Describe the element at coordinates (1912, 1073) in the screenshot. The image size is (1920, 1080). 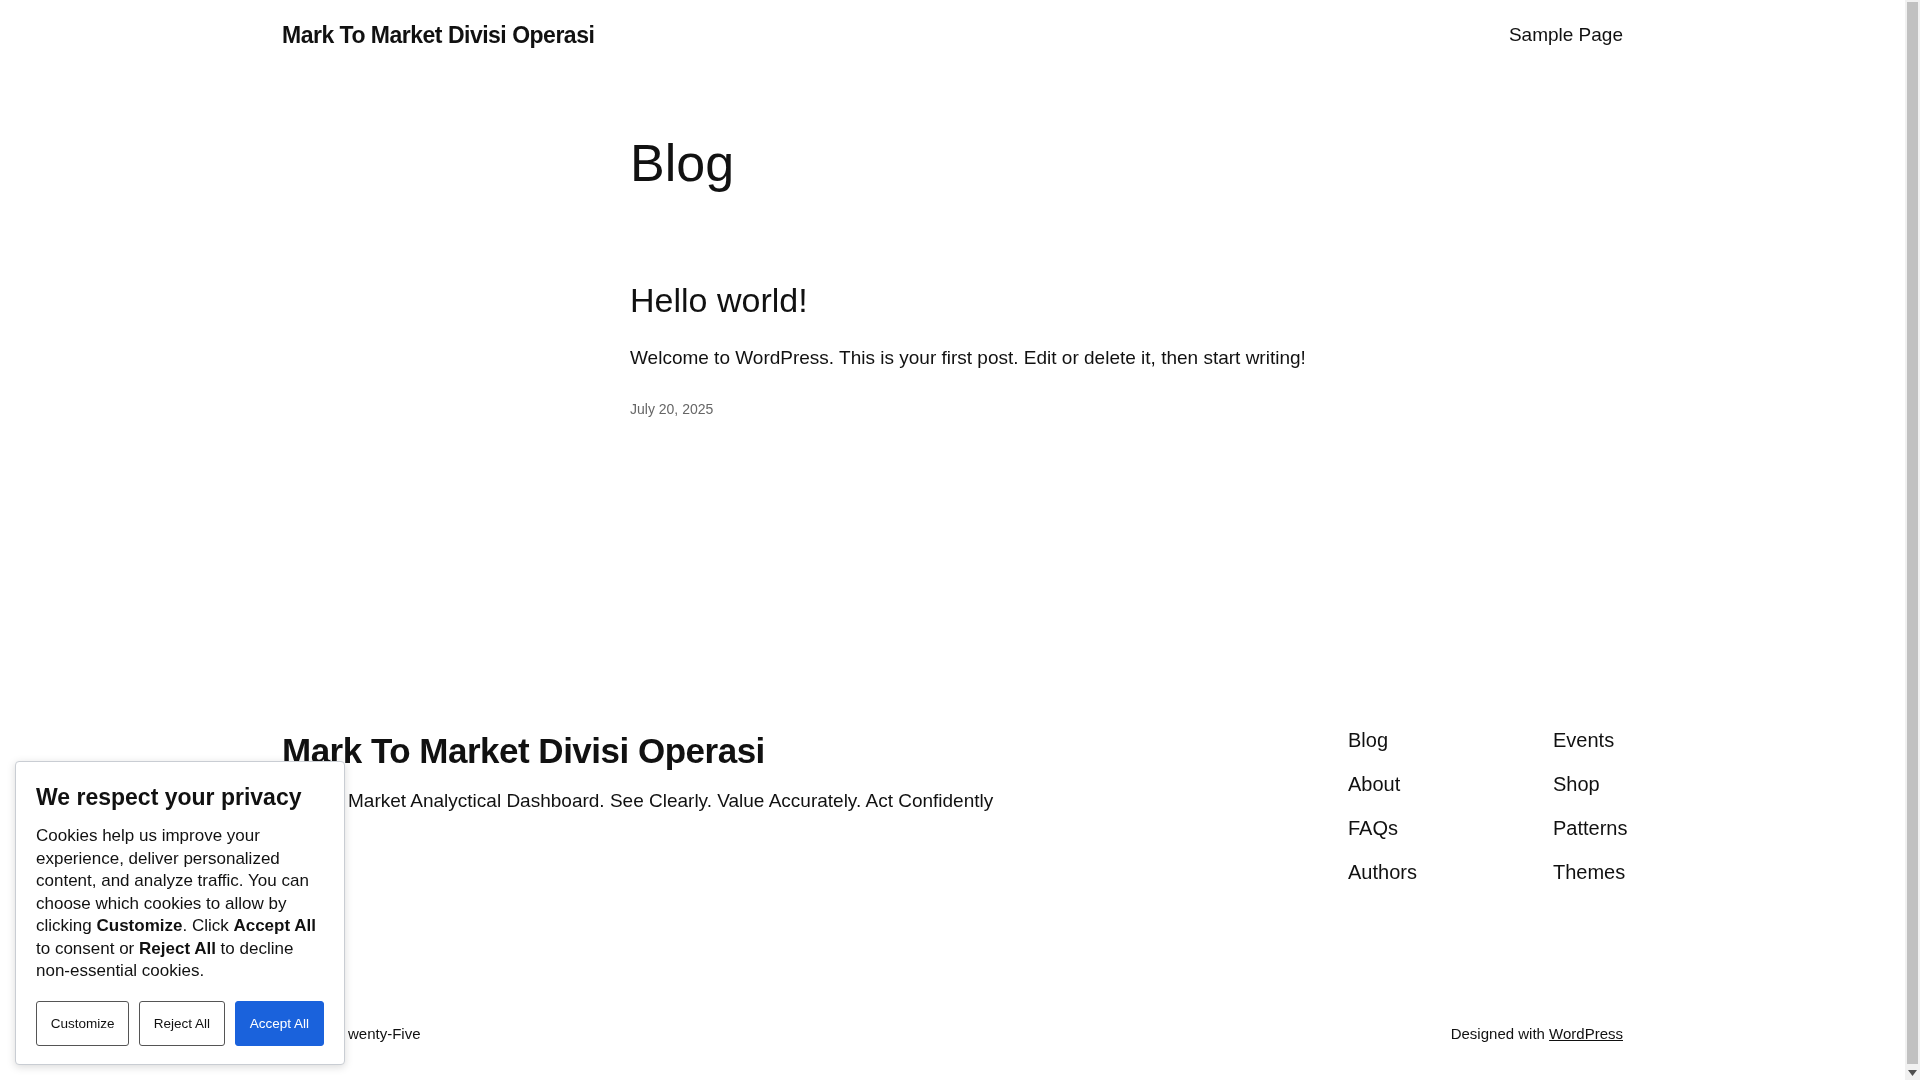
I see `scroll-down-icon` at that location.